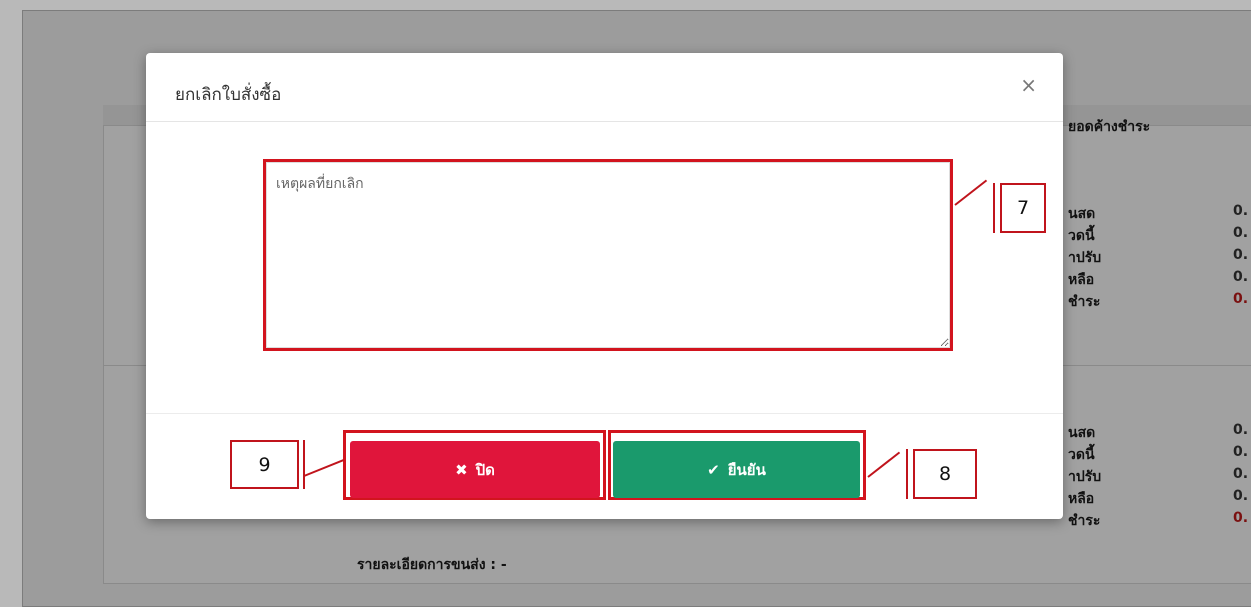 The width and height of the screenshot is (1251, 607). What do you see at coordinates (264, 464) in the screenshot?
I see `callout-9: 9` at bounding box center [264, 464].